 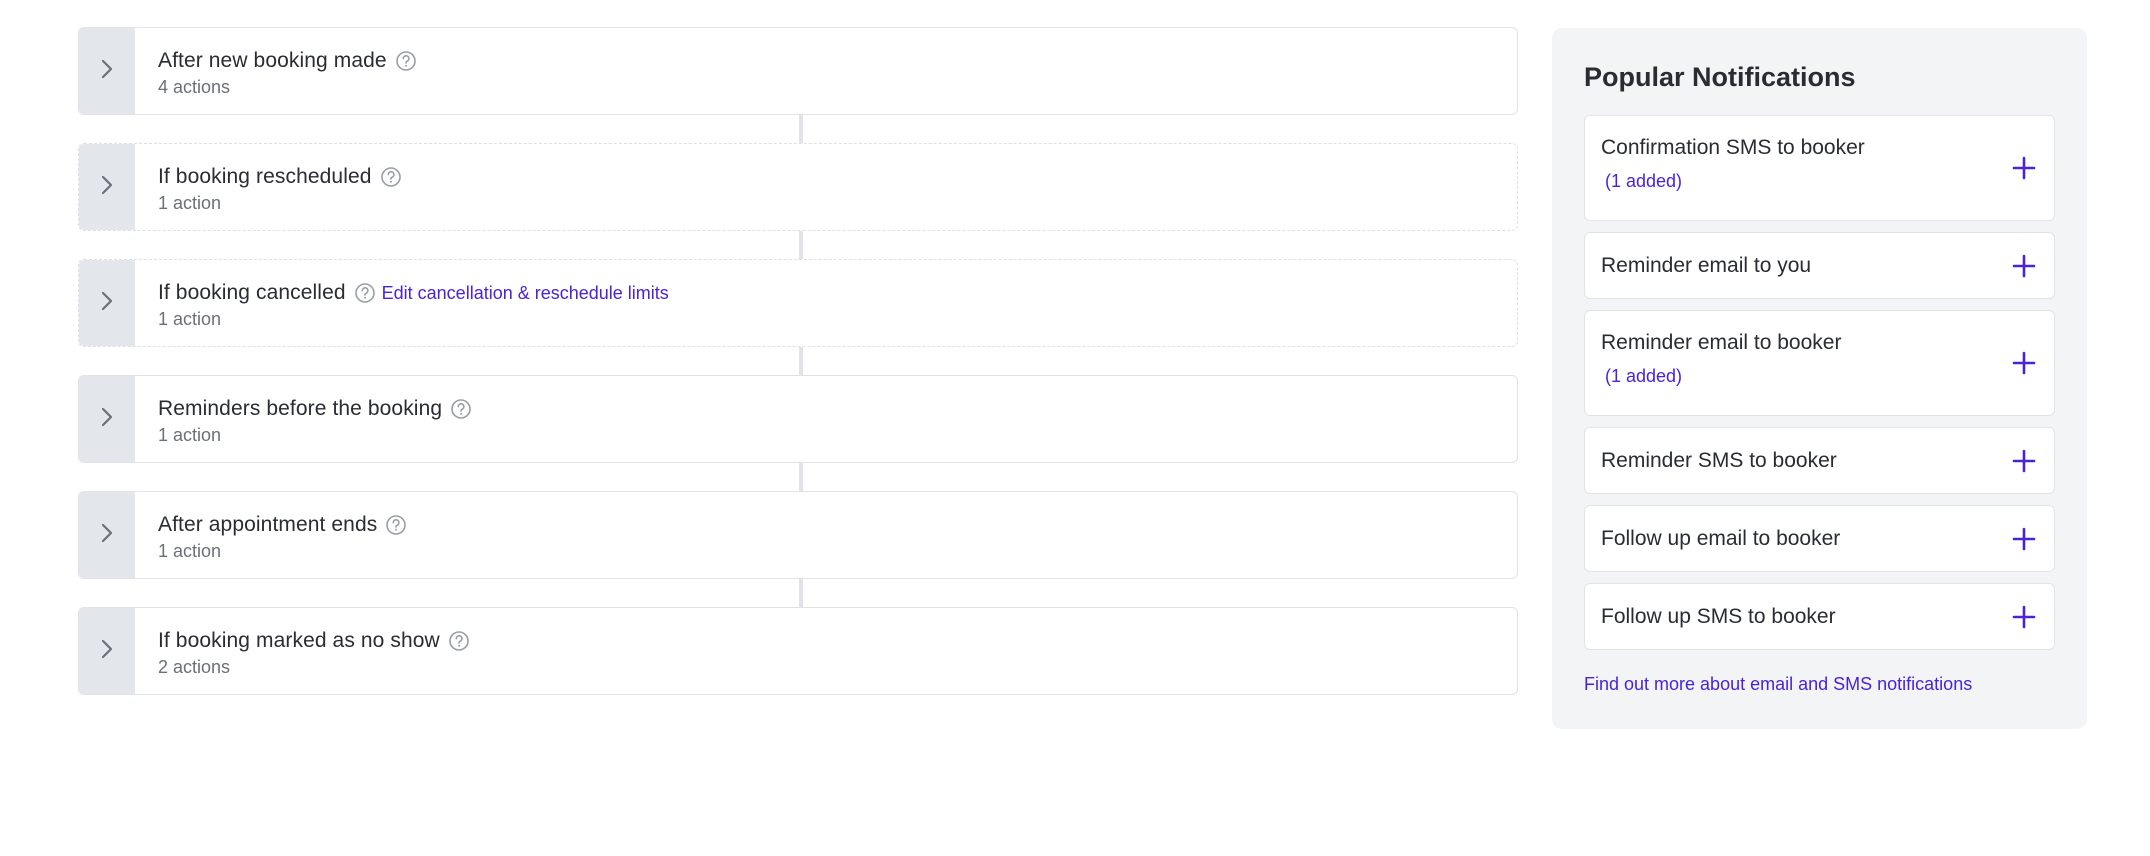 What do you see at coordinates (1819, 168) in the screenshot?
I see `notification-item-confirmation-sms: Confirmation SMS to booker (1 added)` at bounding box center [1819, 168].